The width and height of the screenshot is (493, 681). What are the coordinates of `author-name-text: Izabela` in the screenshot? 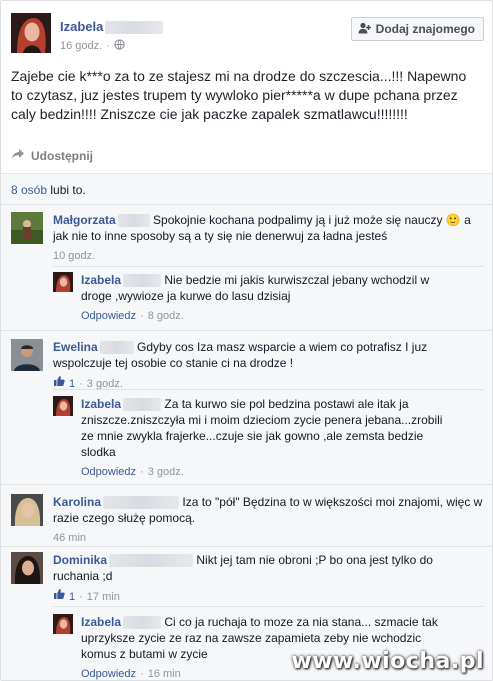 It's located at (81, 26).